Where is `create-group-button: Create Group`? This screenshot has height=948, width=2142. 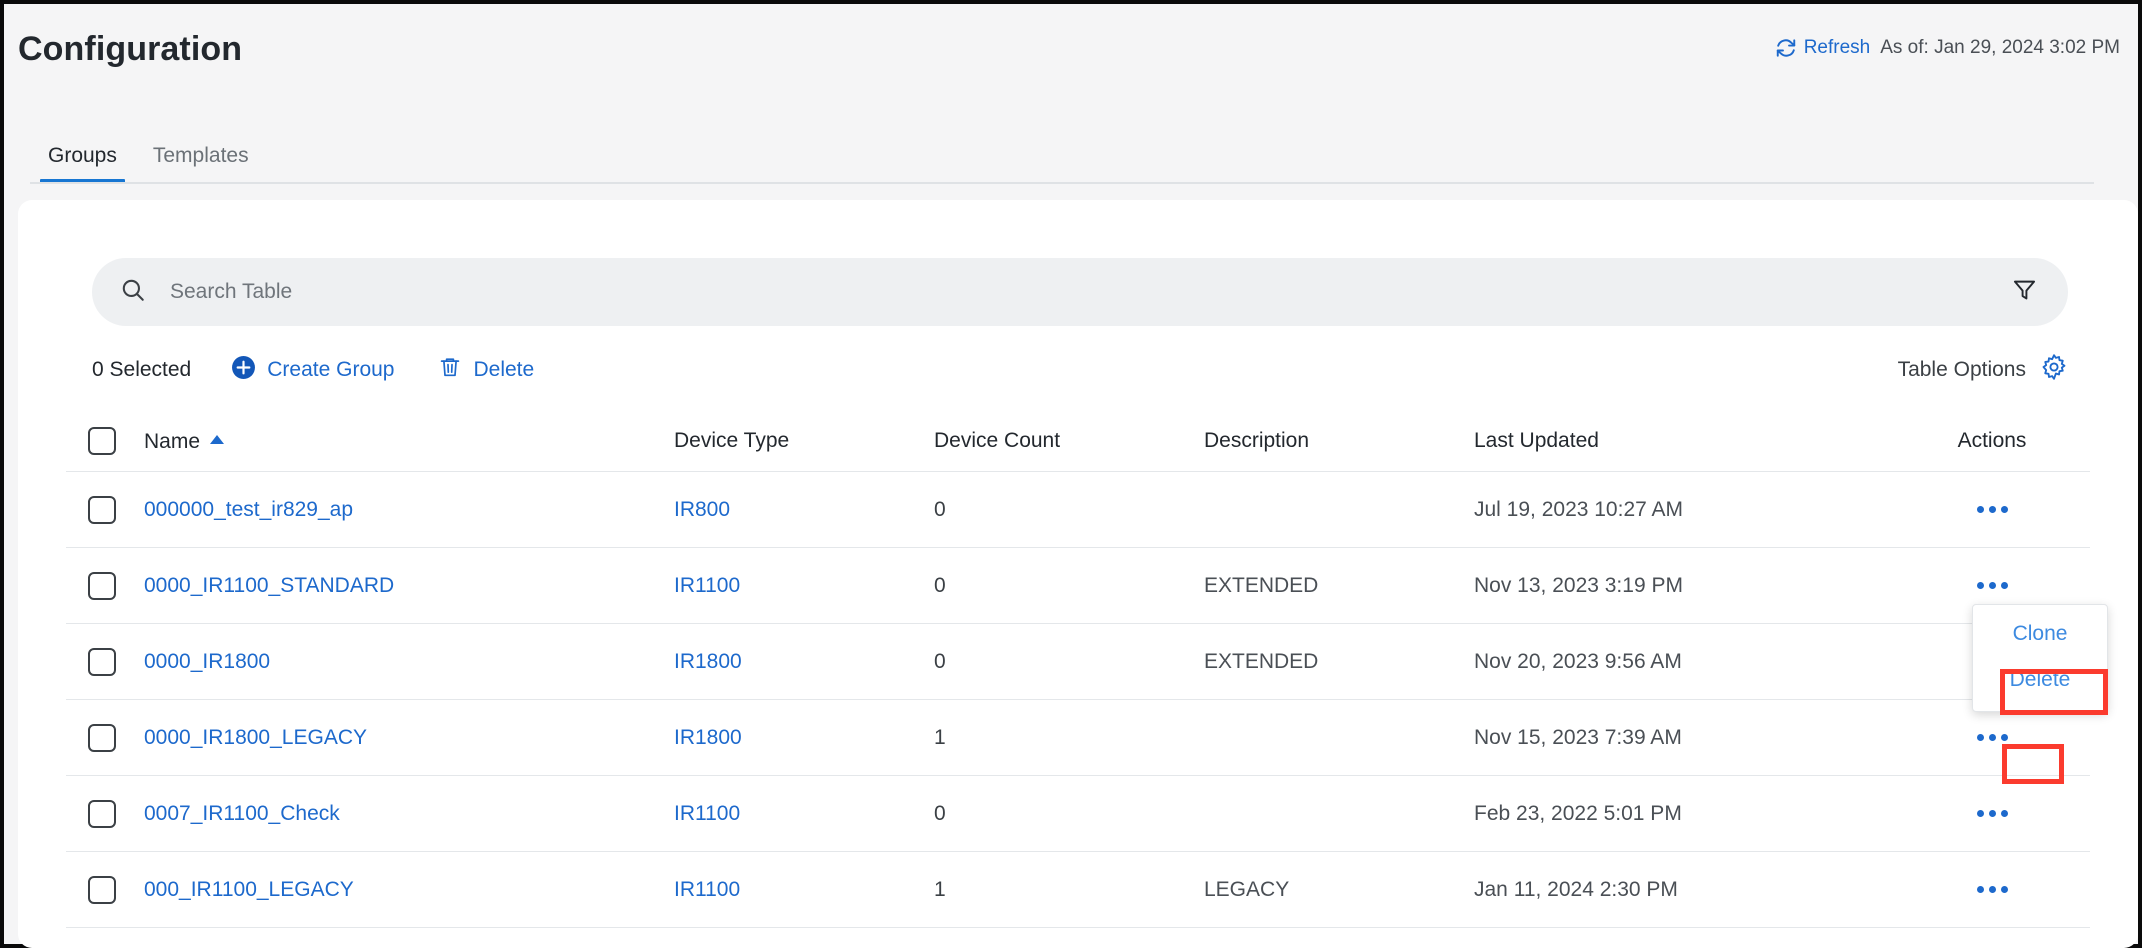 create-group-button: Create Group is located at coordinates (312, 370).